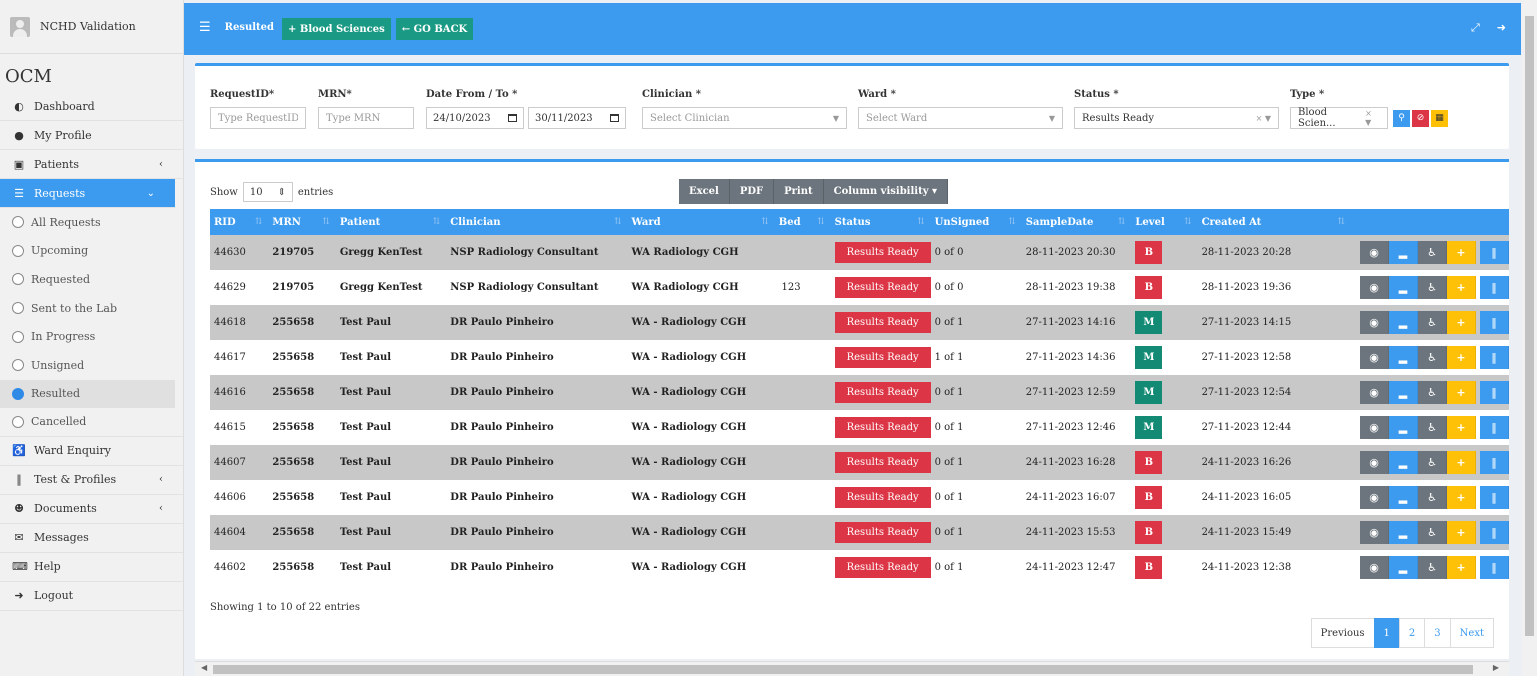 The height and width of the screenshot is (676, 1537). What do you see at coordinates (886, 191) in the screenshot?
I see `column-visibility-button: Column visibility ▾` at bounding box center [886, 191].